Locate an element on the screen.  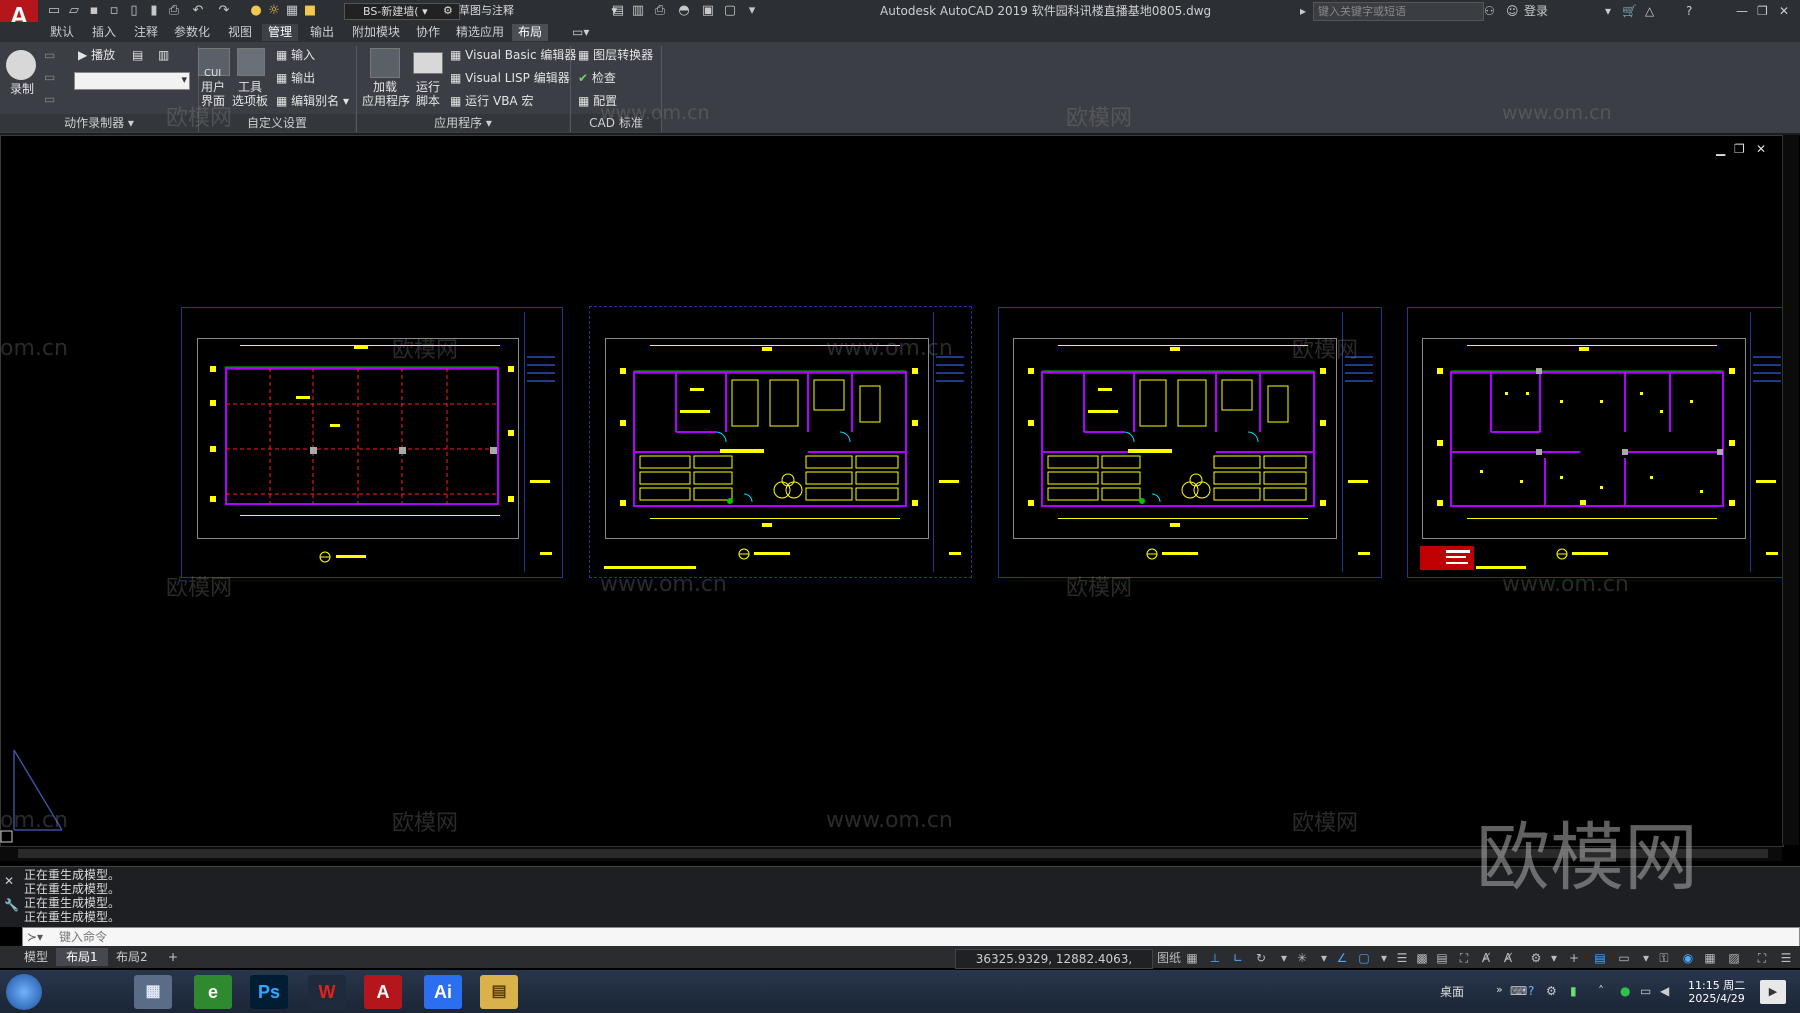
units-icon: ▤ is located at coordinates (1600, 958).